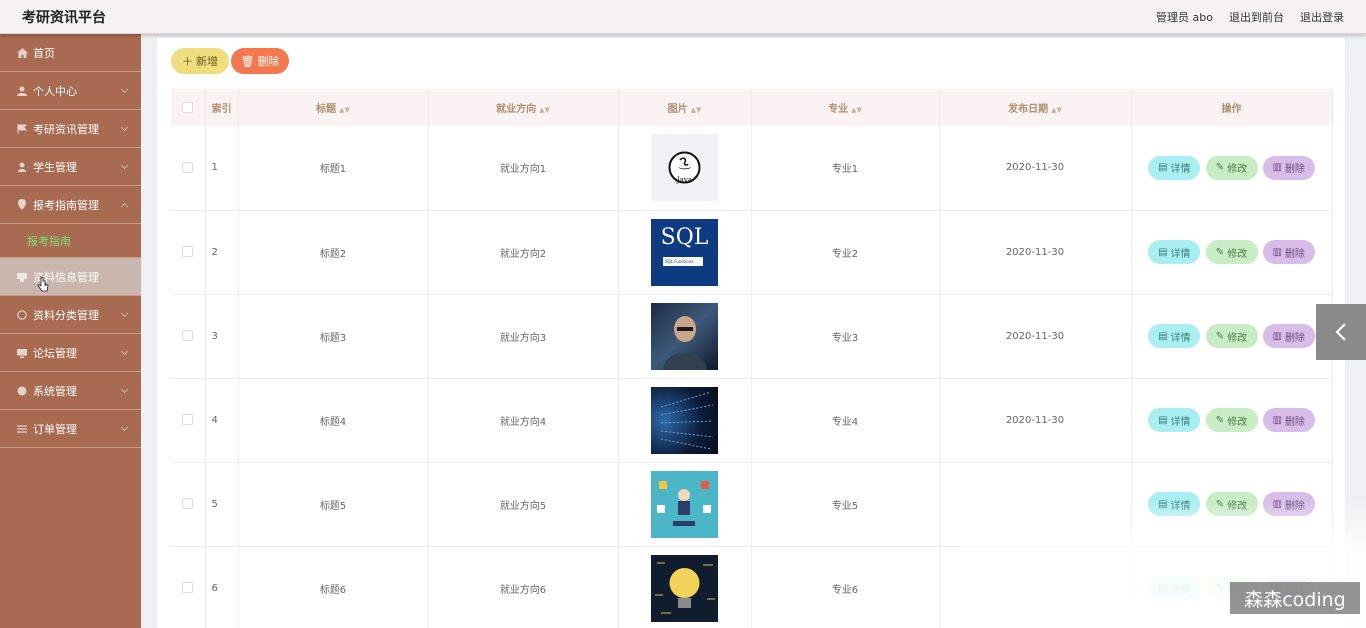 Image resolution: width=1366 pixels, height=628 pixels. I want to click on sidebar-item-guide: 报考指南管理, so click(70, 205).